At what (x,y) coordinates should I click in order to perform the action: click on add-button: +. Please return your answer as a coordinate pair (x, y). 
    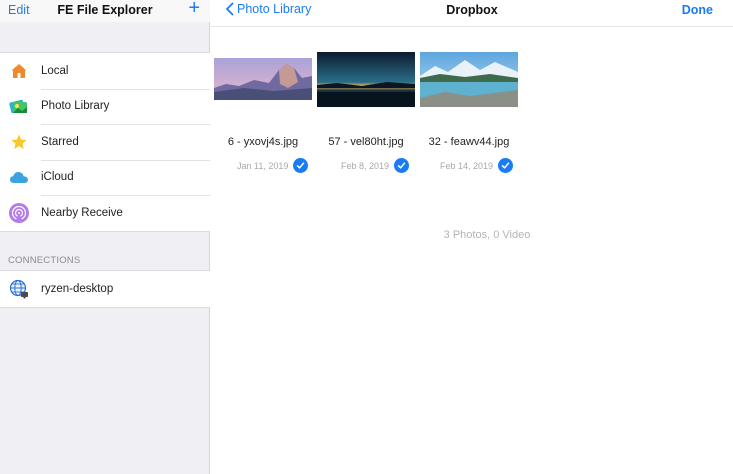
    Looking at the image, I should click on (194, 10).